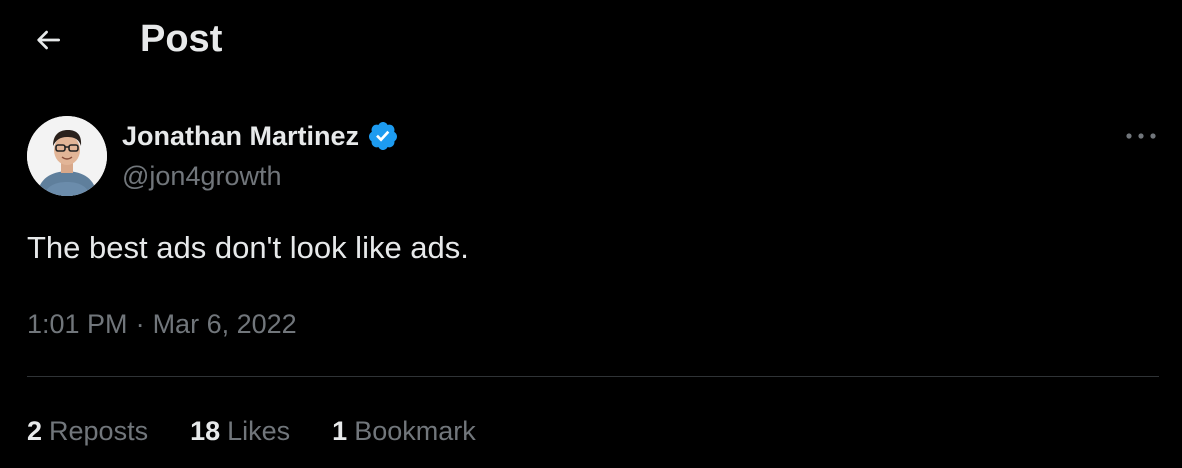  Describe the element at coordinates (340, 431) in the screenshot. I see `bookmarks-count: 1` at that location.